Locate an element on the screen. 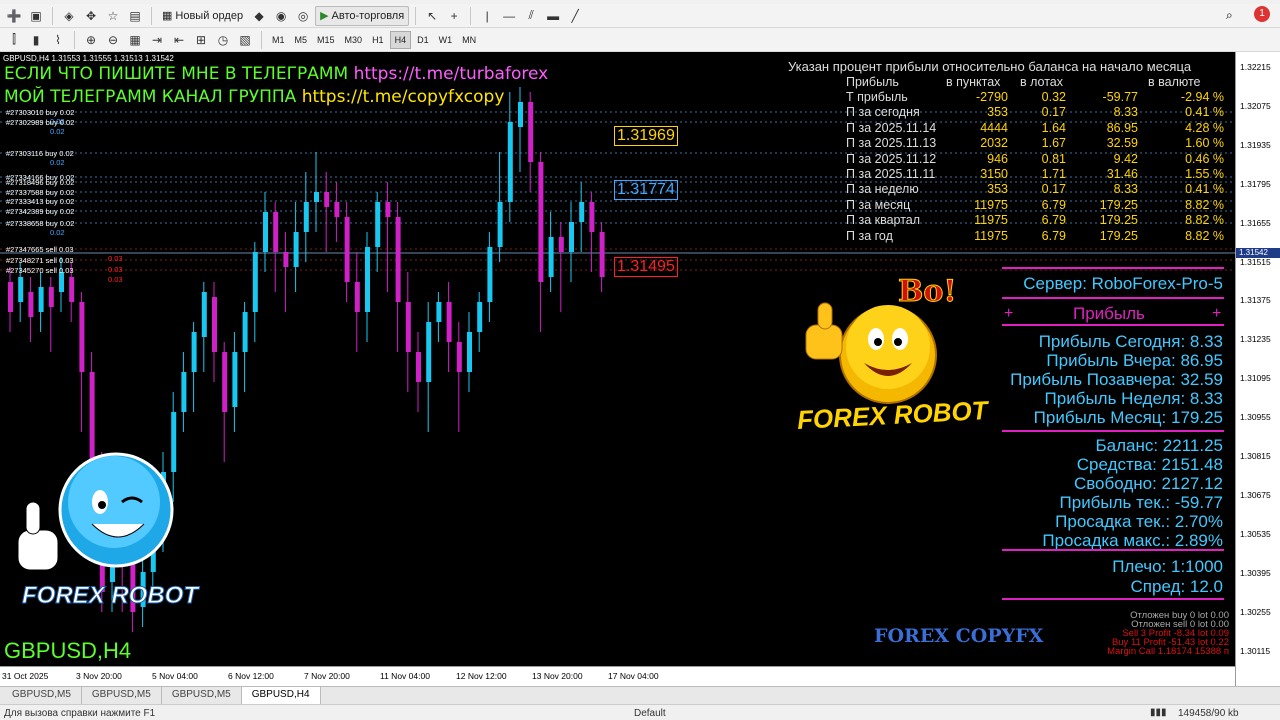  time-tick: 7 Nov 20:00 is located at coordinates (327, 676).